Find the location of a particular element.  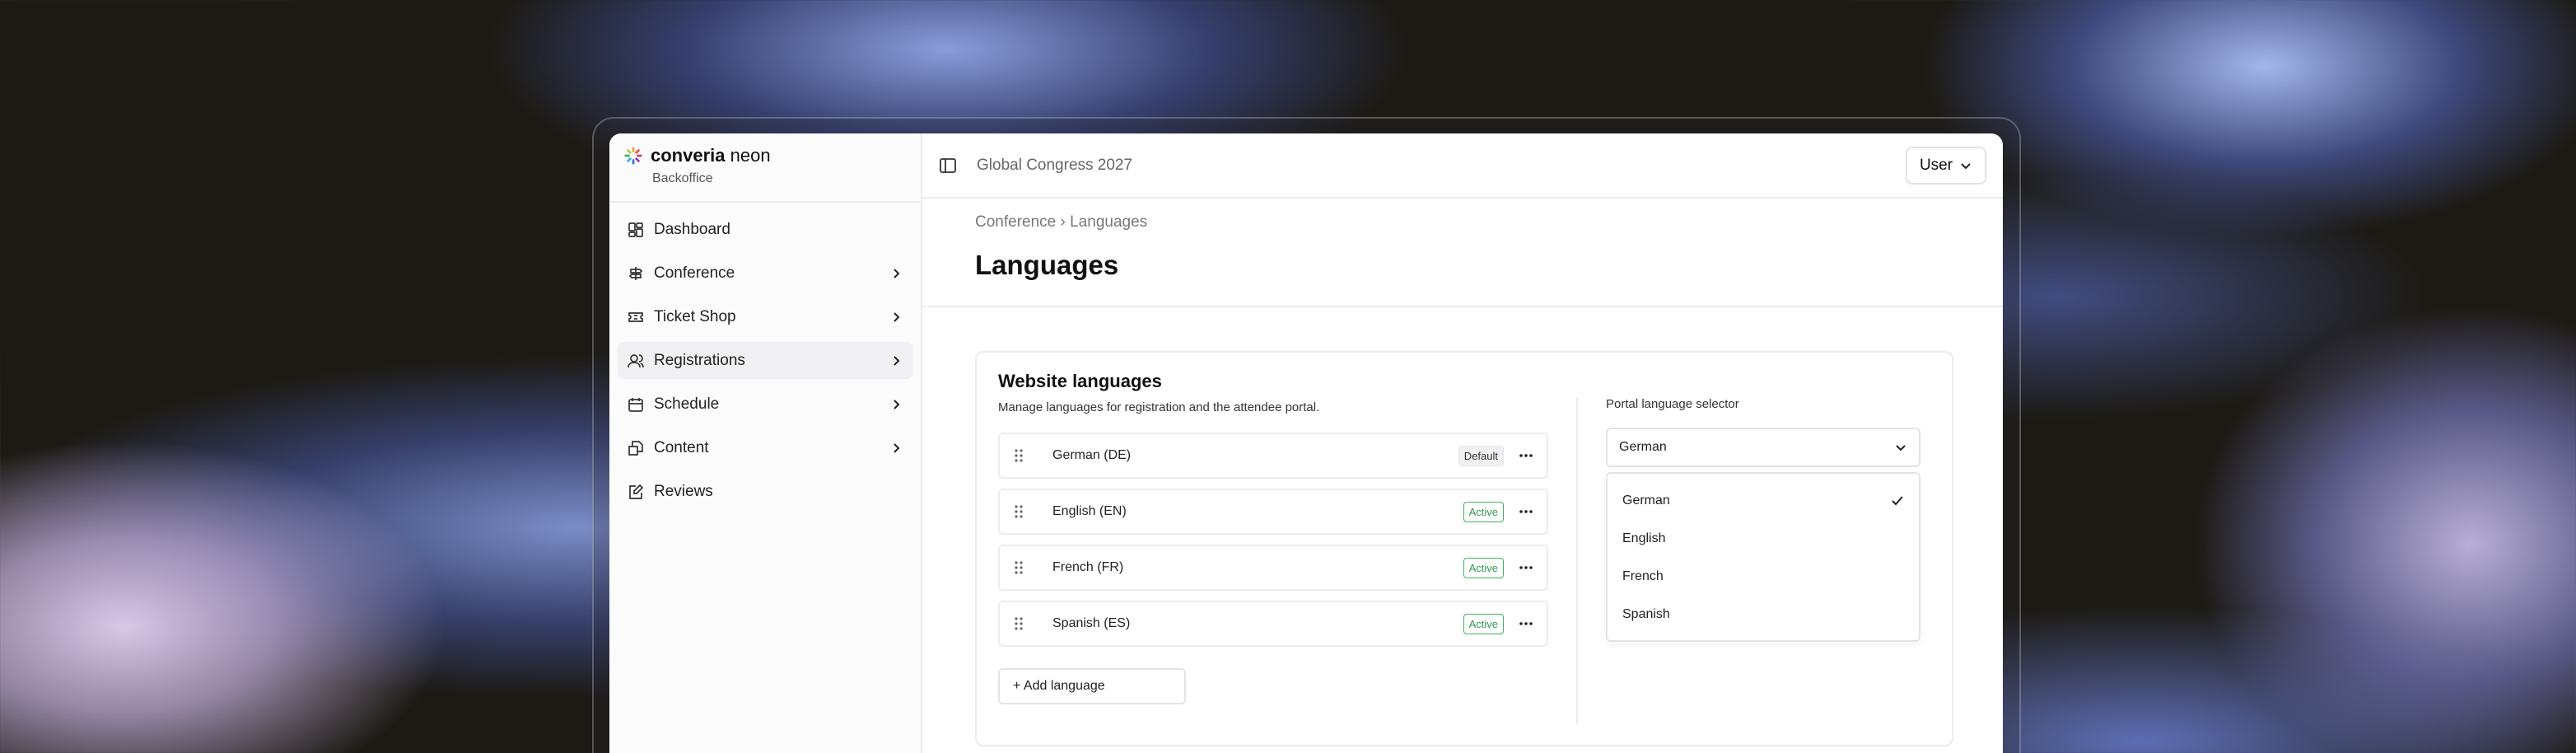

calendar-icon is located at coordinates (635, 404).